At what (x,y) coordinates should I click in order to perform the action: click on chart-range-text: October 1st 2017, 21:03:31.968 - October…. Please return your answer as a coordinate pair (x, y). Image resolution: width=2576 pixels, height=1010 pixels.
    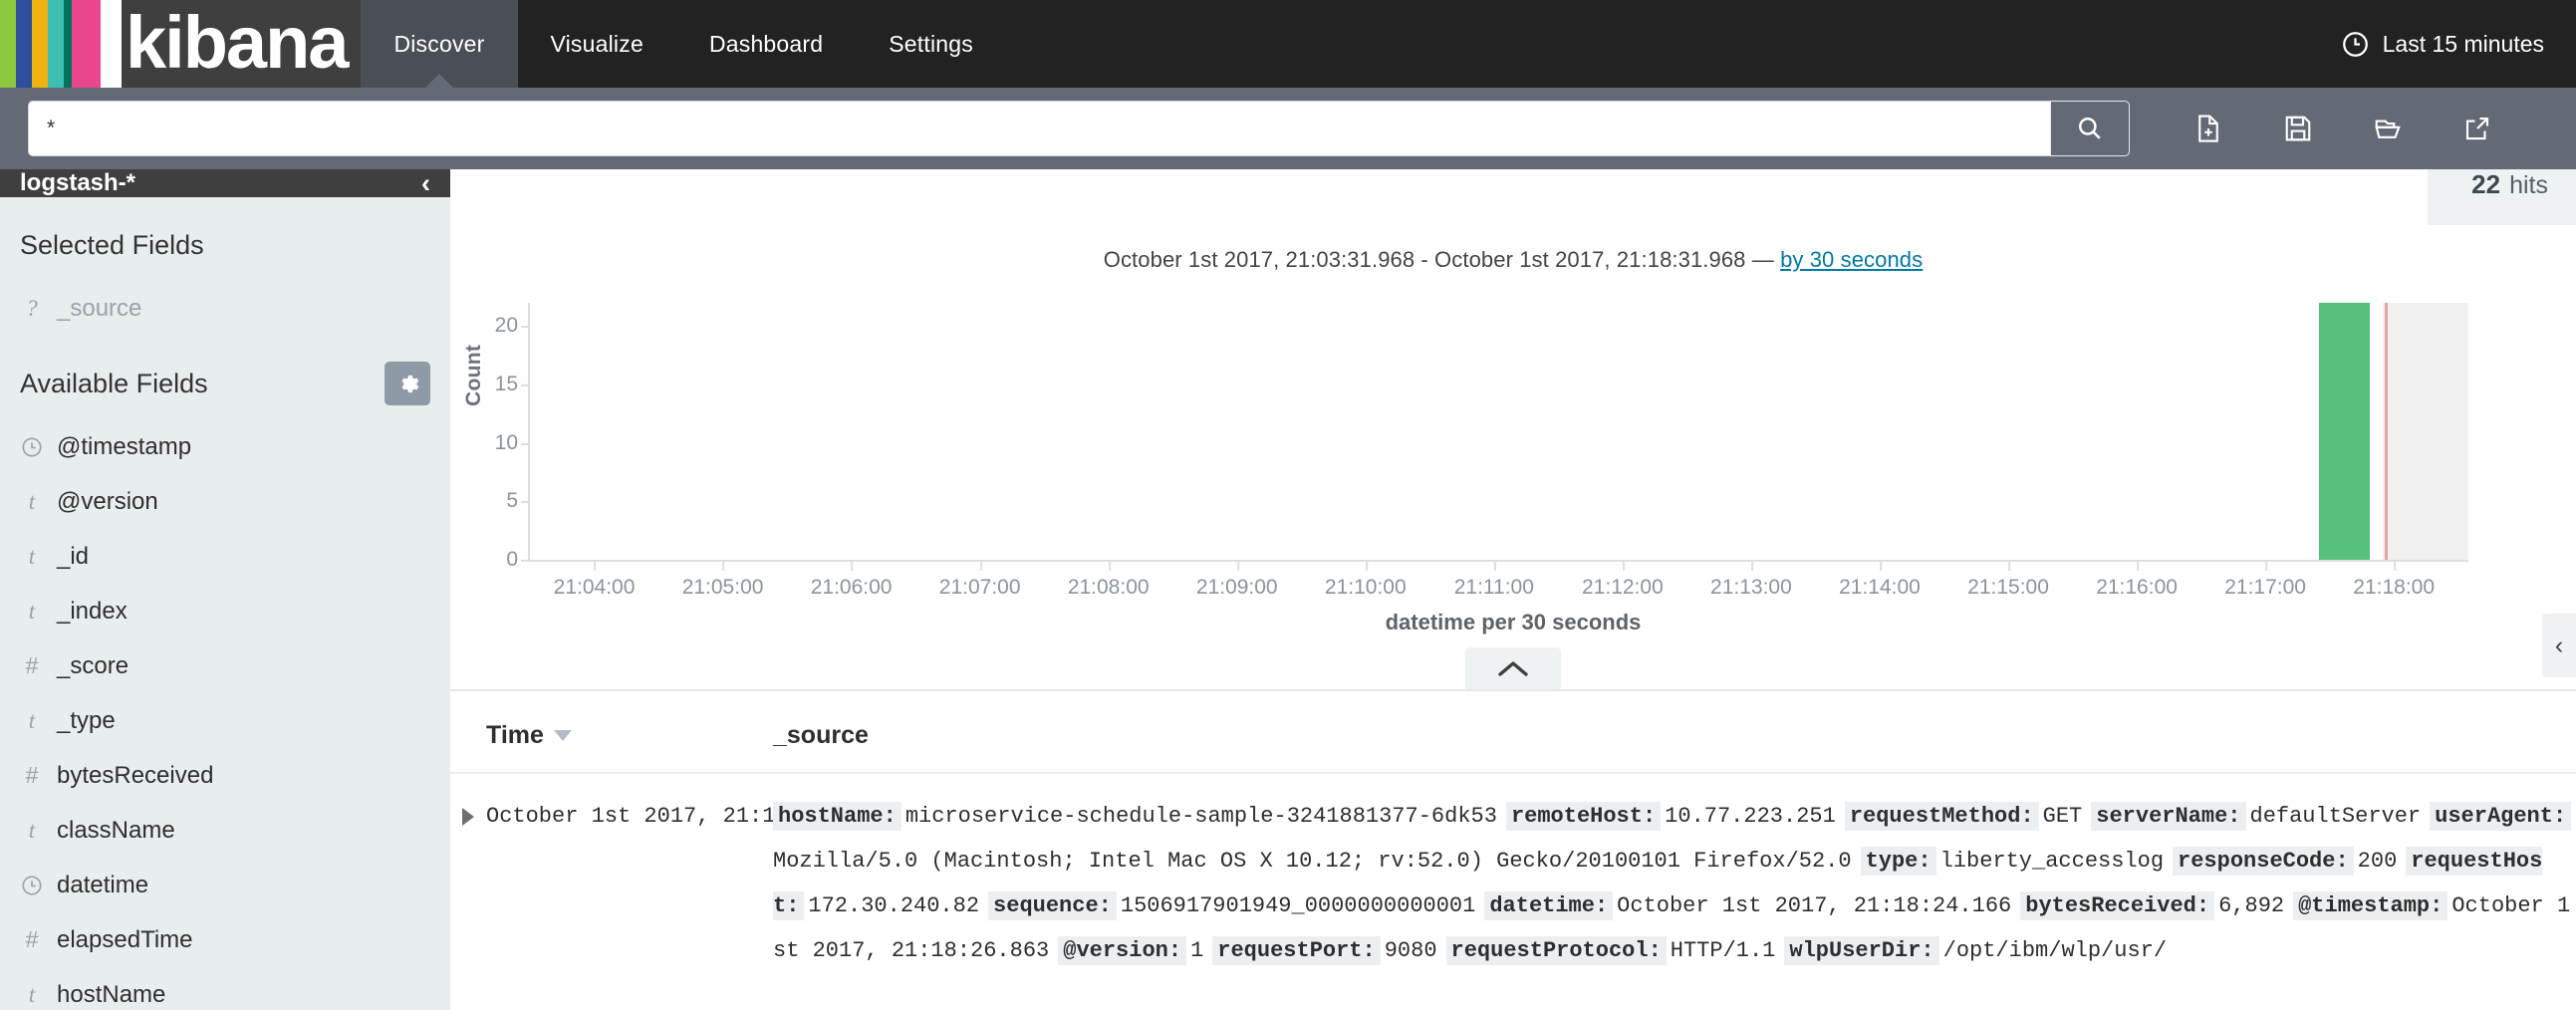
    Looking at the image, I should click on (1424, 259).